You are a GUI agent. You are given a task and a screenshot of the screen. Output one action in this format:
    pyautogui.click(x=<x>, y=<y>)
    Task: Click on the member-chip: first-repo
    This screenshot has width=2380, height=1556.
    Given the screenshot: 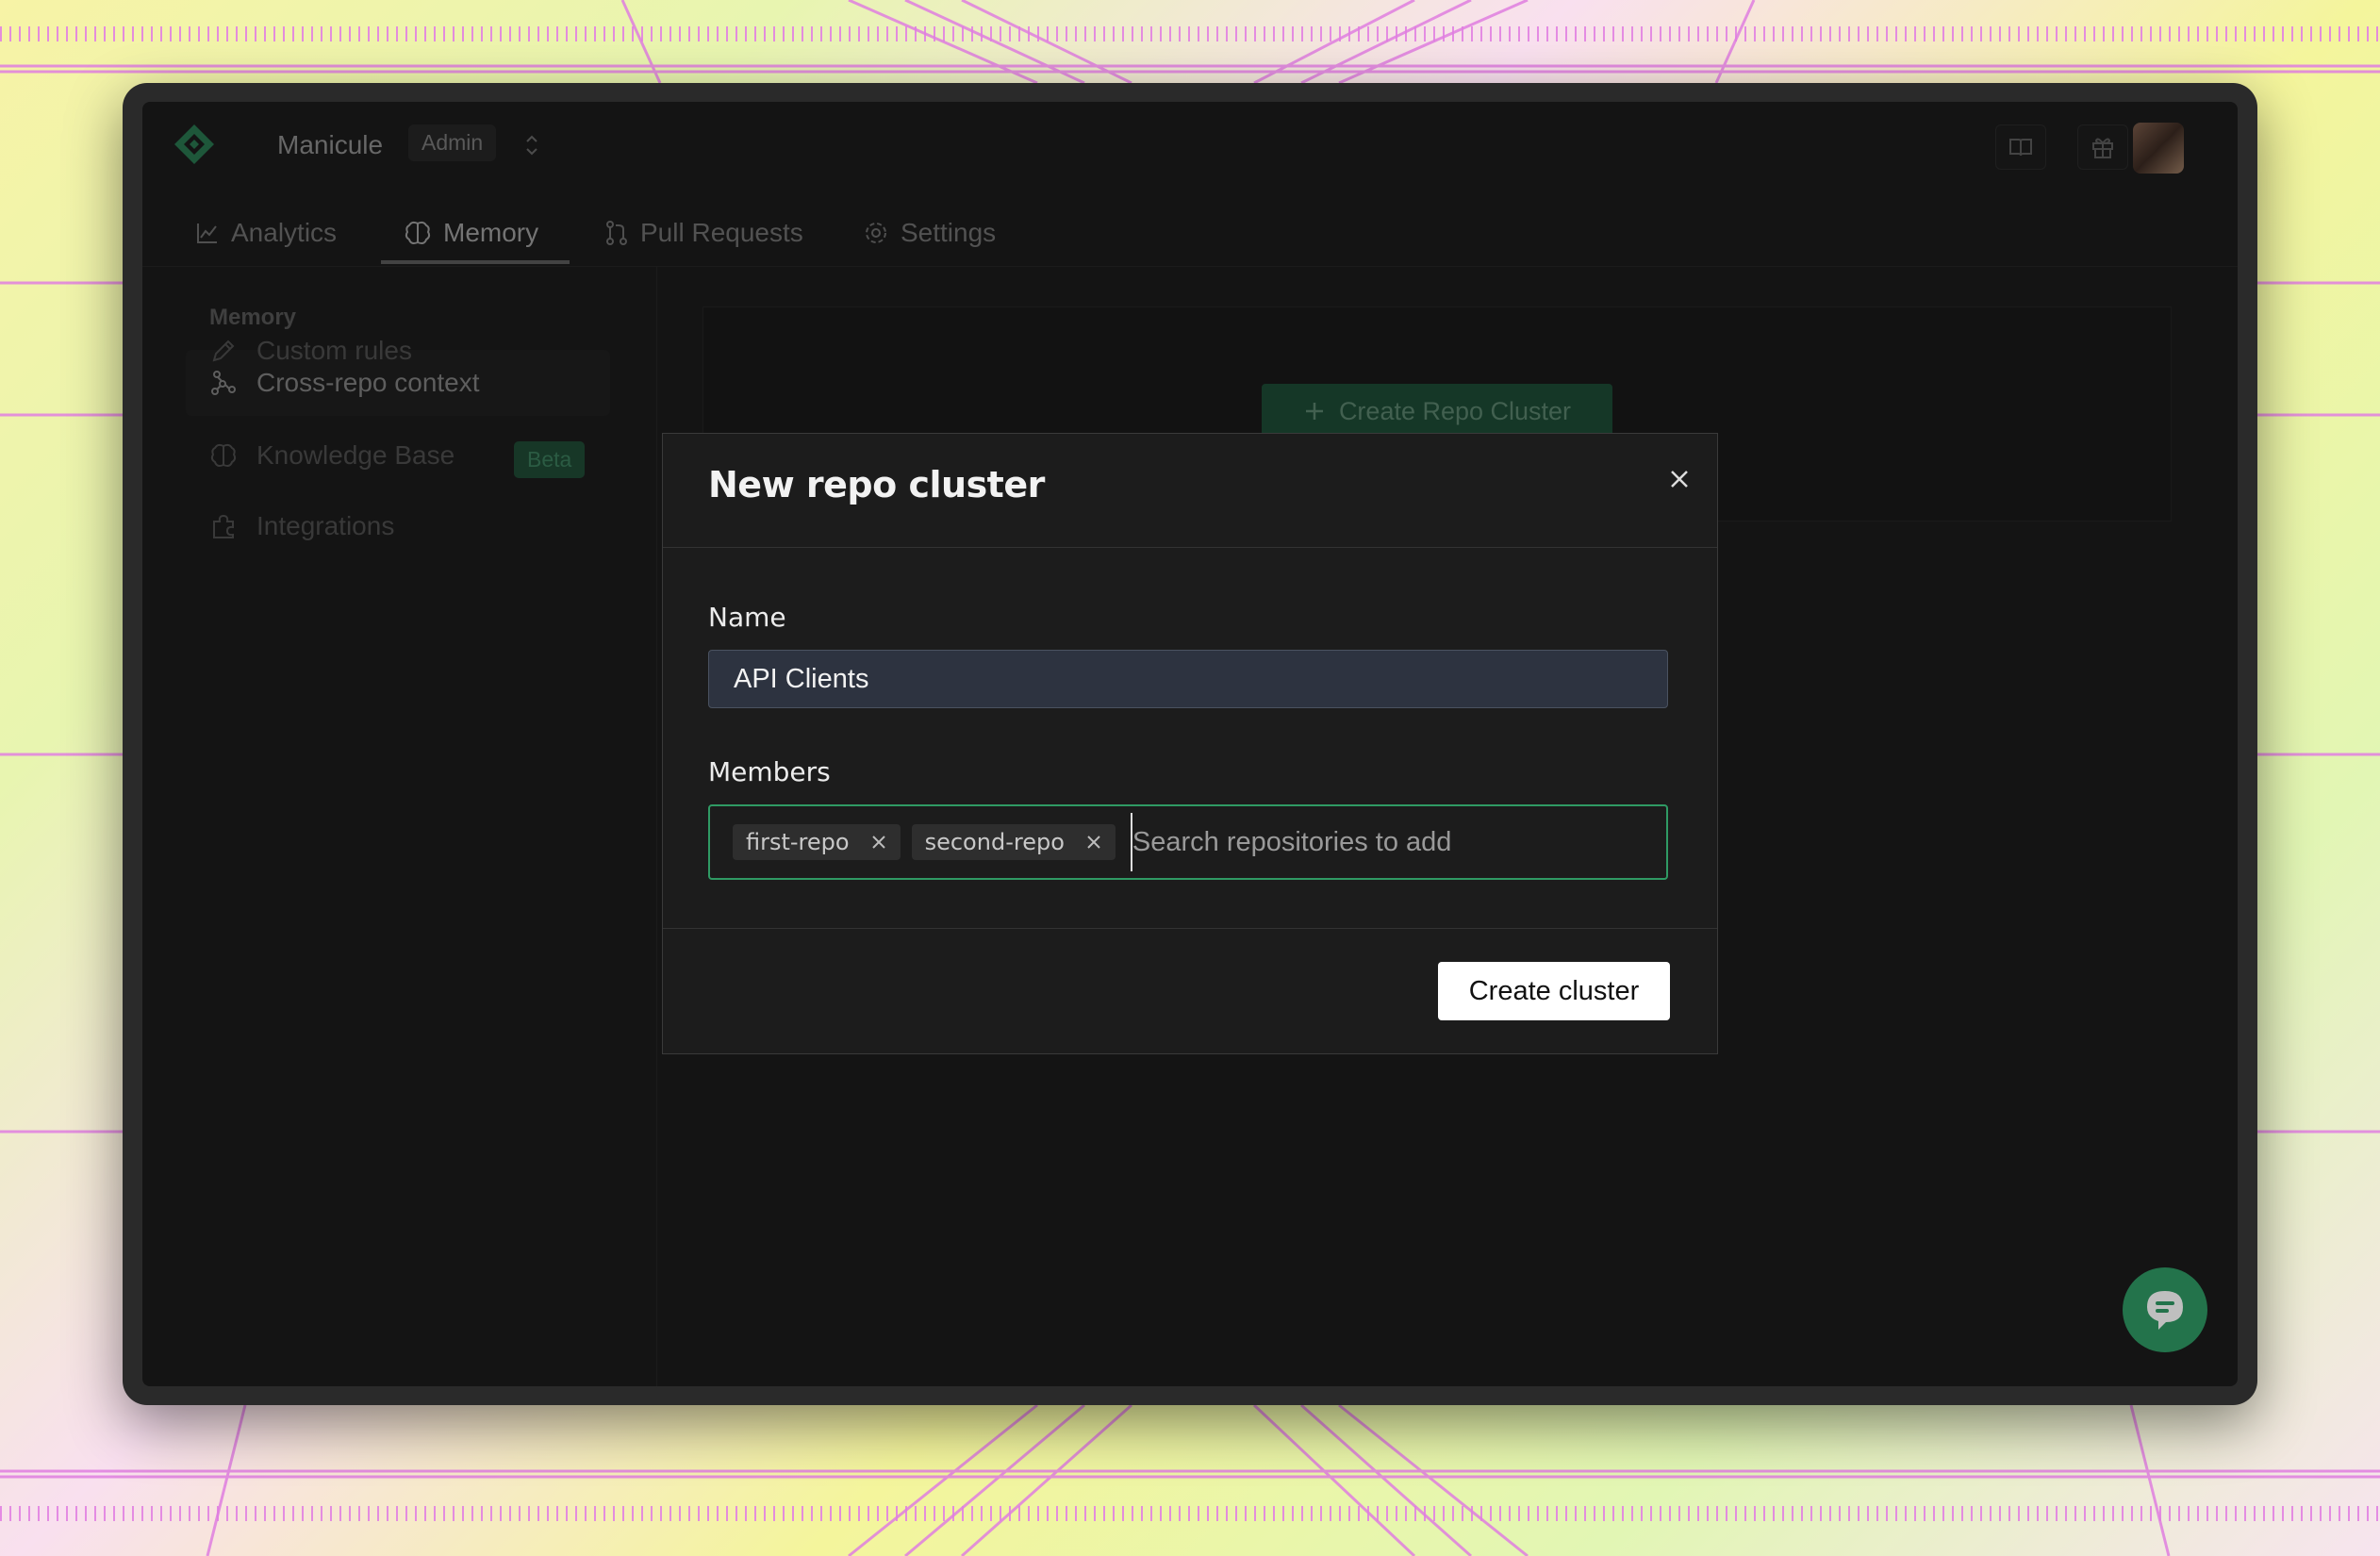 What is the action you would take?
    pyautogui.click(x=817, y=842)
    